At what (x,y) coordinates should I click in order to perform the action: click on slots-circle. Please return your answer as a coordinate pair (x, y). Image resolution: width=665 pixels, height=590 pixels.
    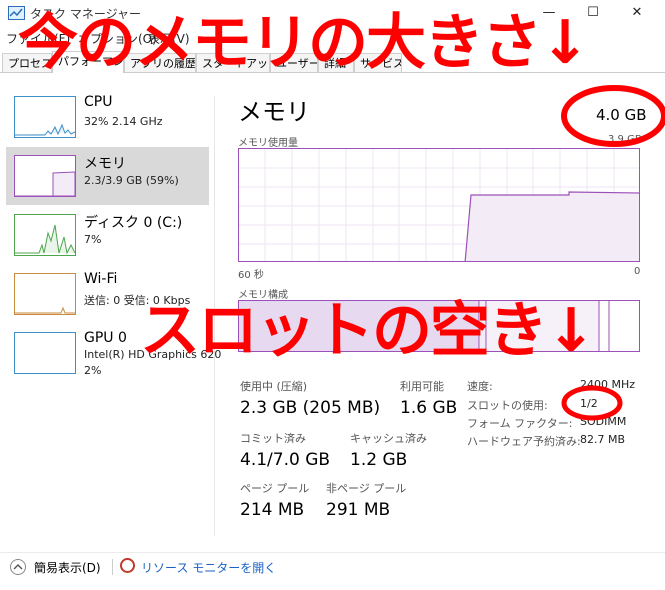
    Looking at the image, I should click on (592, 403).